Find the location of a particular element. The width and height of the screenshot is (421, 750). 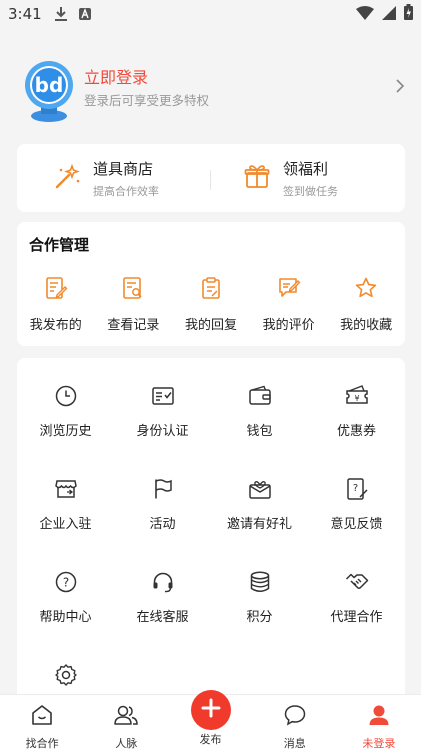

handshake-icon is located at coordinates (357, 584).